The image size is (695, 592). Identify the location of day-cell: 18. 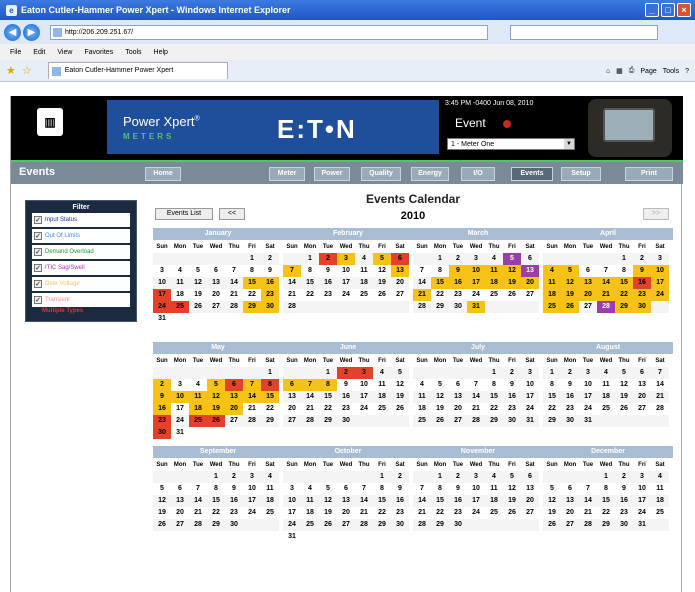
(180, 295).